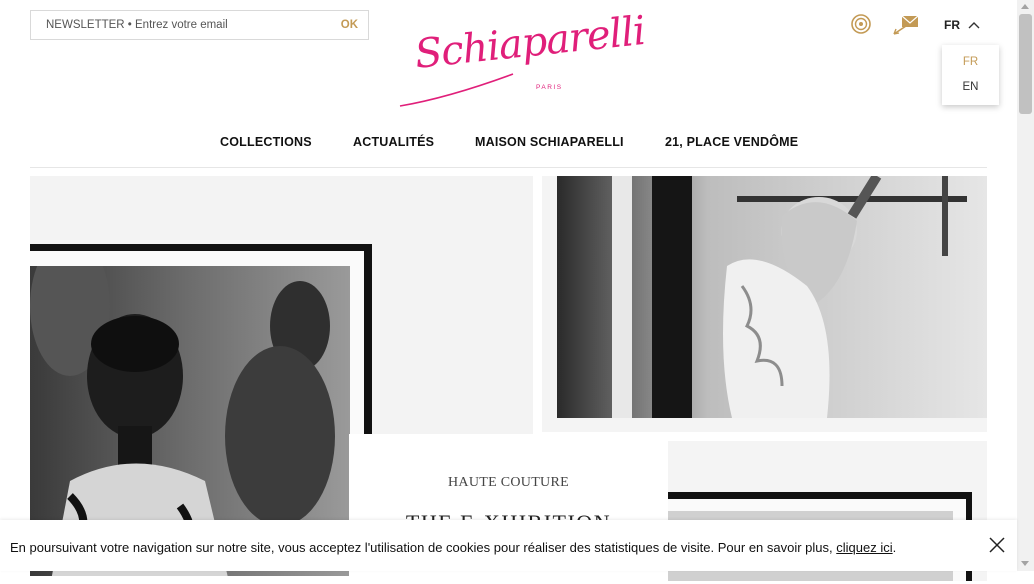  I want to click on language-option-fr: FR, so click(970, 62).